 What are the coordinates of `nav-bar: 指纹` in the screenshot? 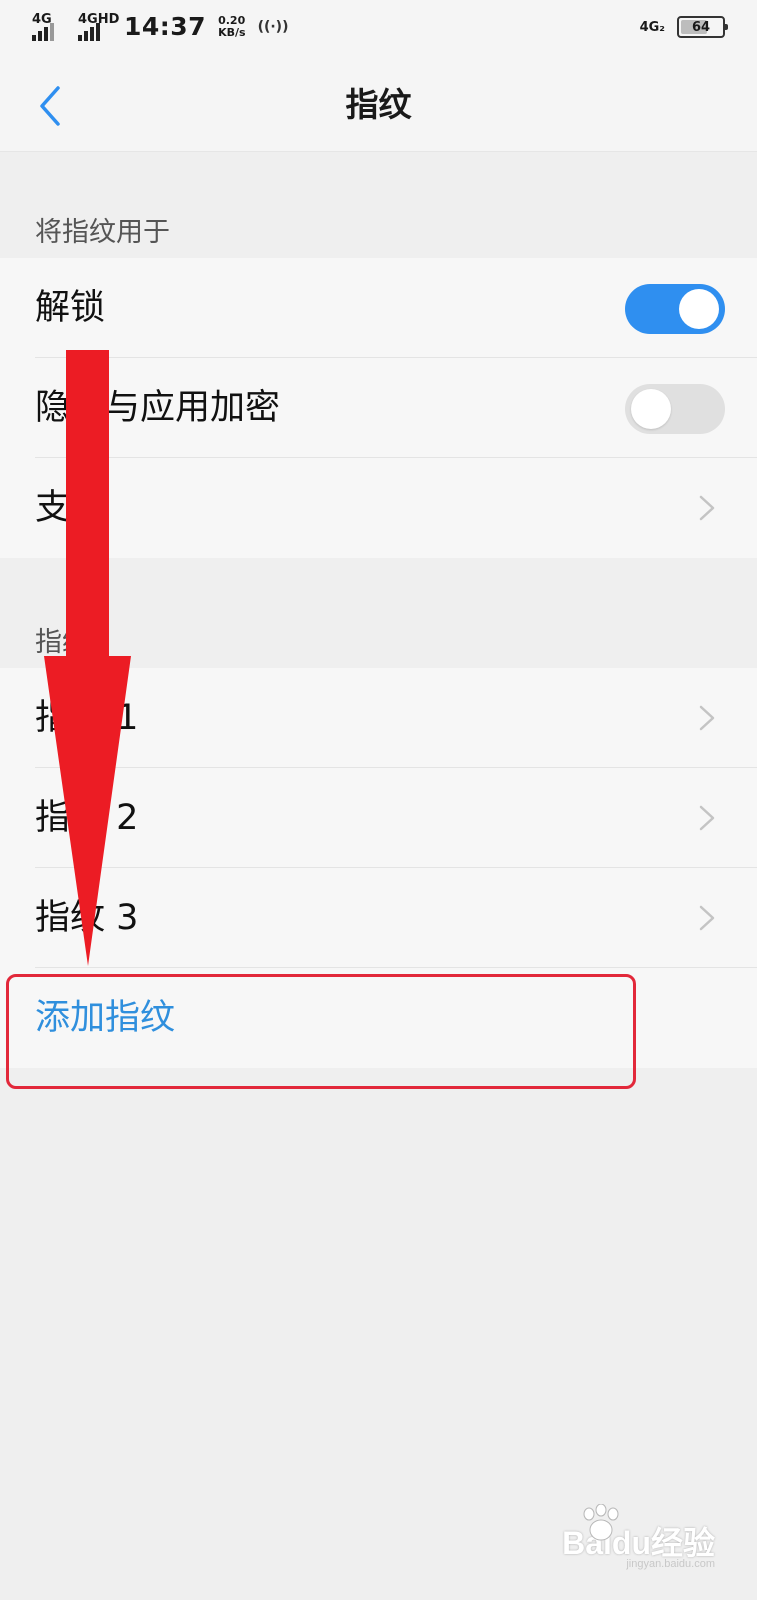 It's located at (378, 106).